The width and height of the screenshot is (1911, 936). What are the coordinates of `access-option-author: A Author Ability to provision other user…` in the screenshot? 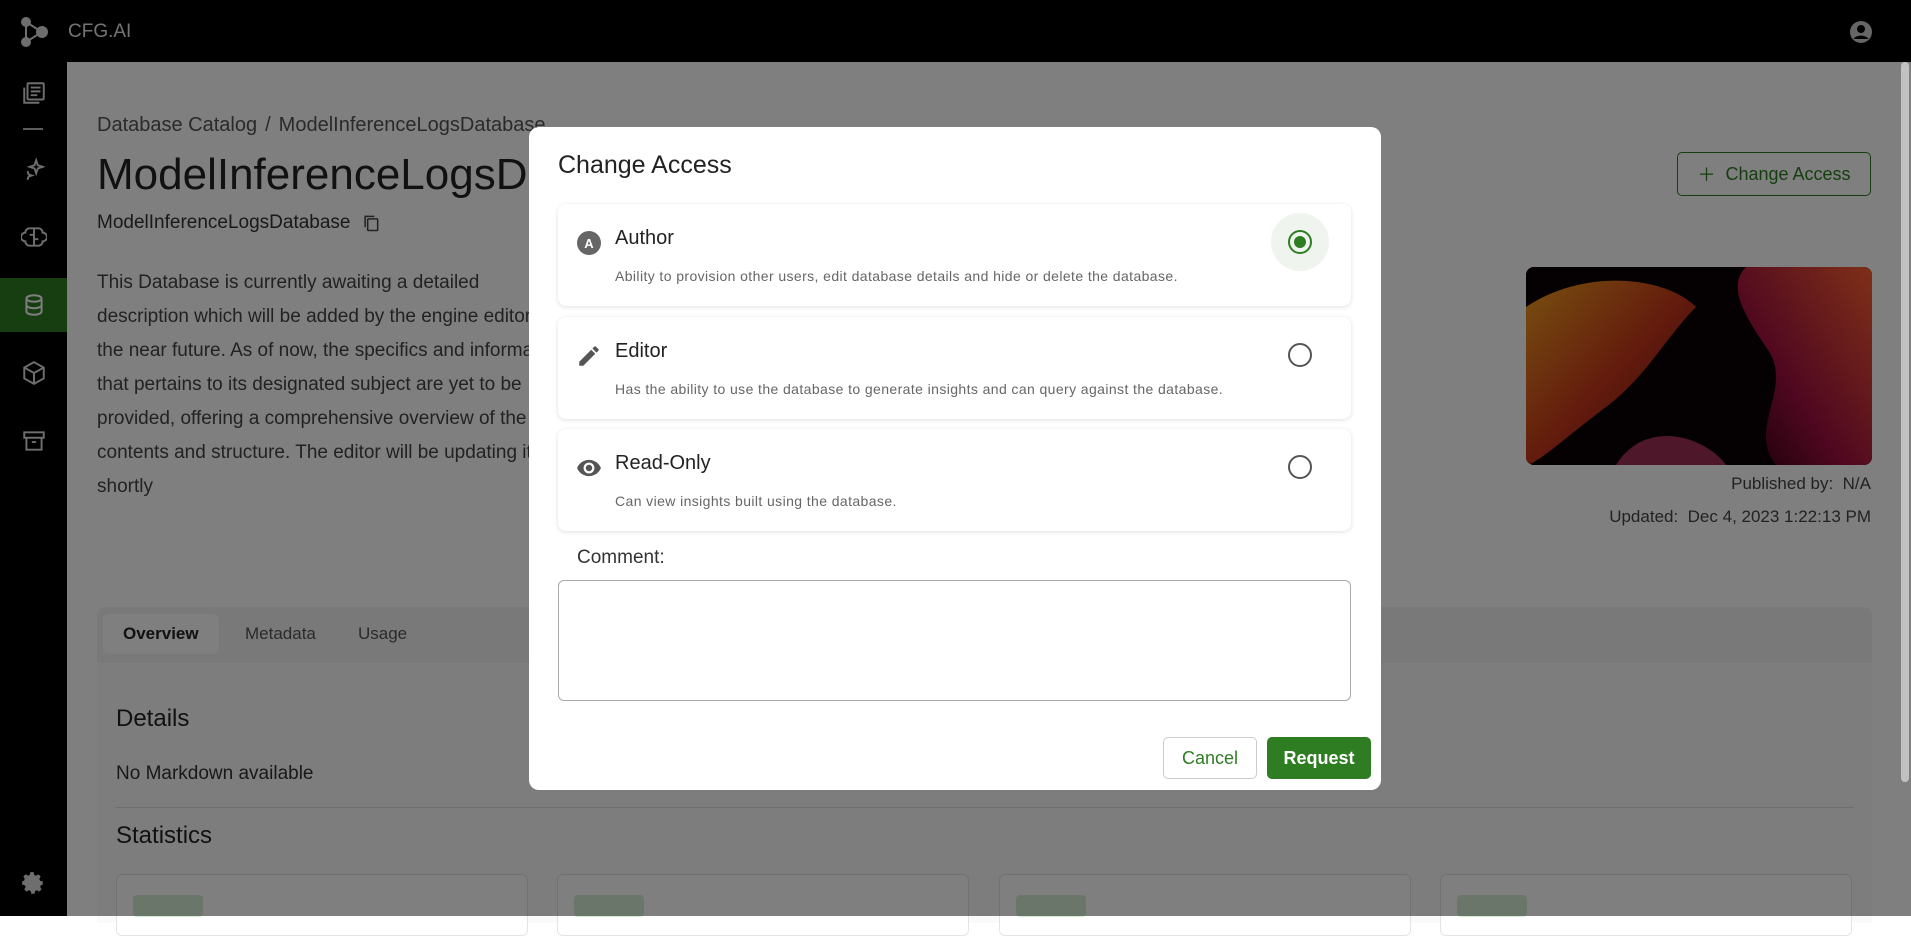 It's located at (954, 255).